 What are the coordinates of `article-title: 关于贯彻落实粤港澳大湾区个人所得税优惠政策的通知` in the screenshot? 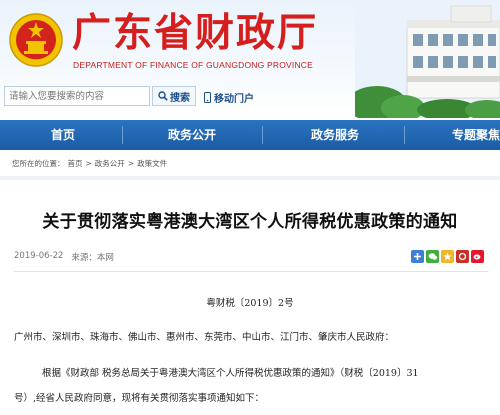 It's located at (250, 222).